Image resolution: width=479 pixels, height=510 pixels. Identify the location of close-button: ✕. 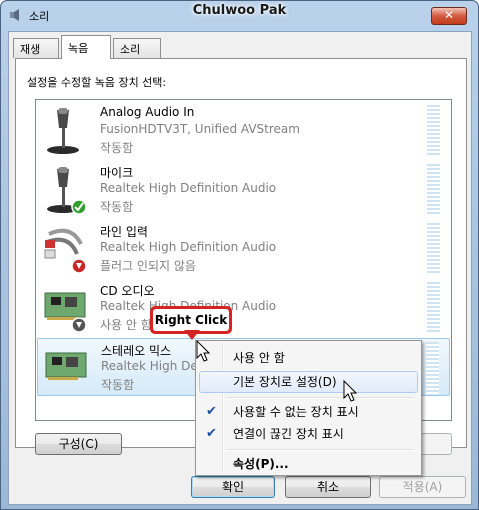
(449, 16).